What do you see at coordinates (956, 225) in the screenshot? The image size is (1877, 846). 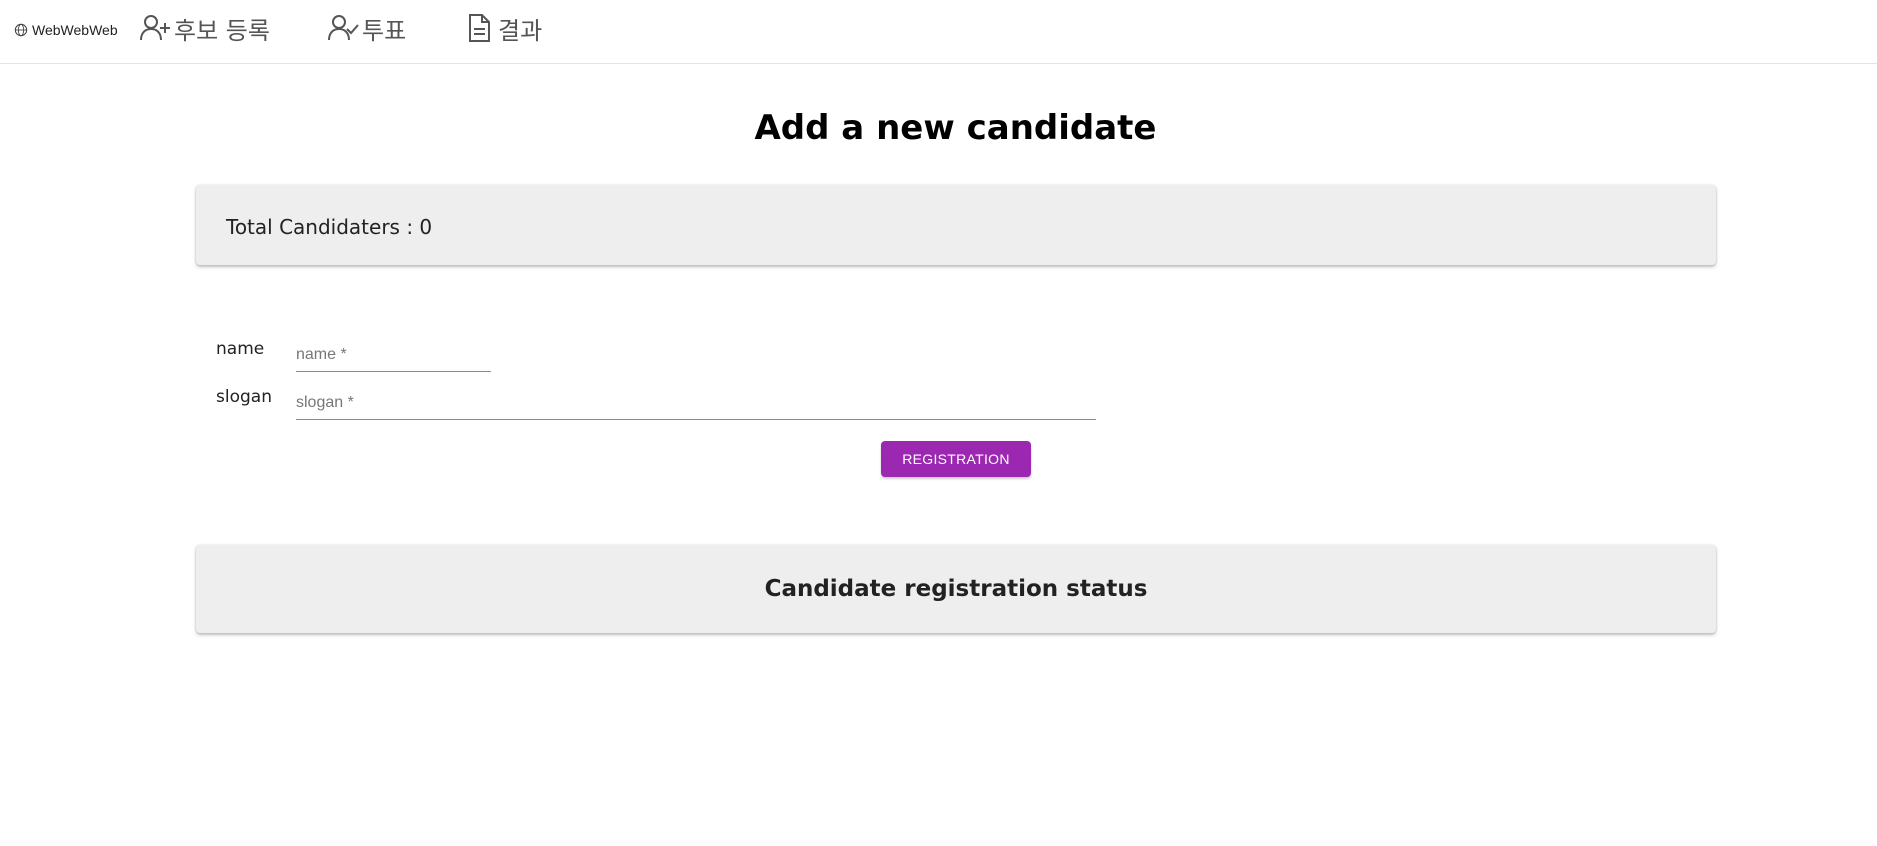 I see `total-candidates-card: Total Candidaters : 0` at bounding box center [956, 225].